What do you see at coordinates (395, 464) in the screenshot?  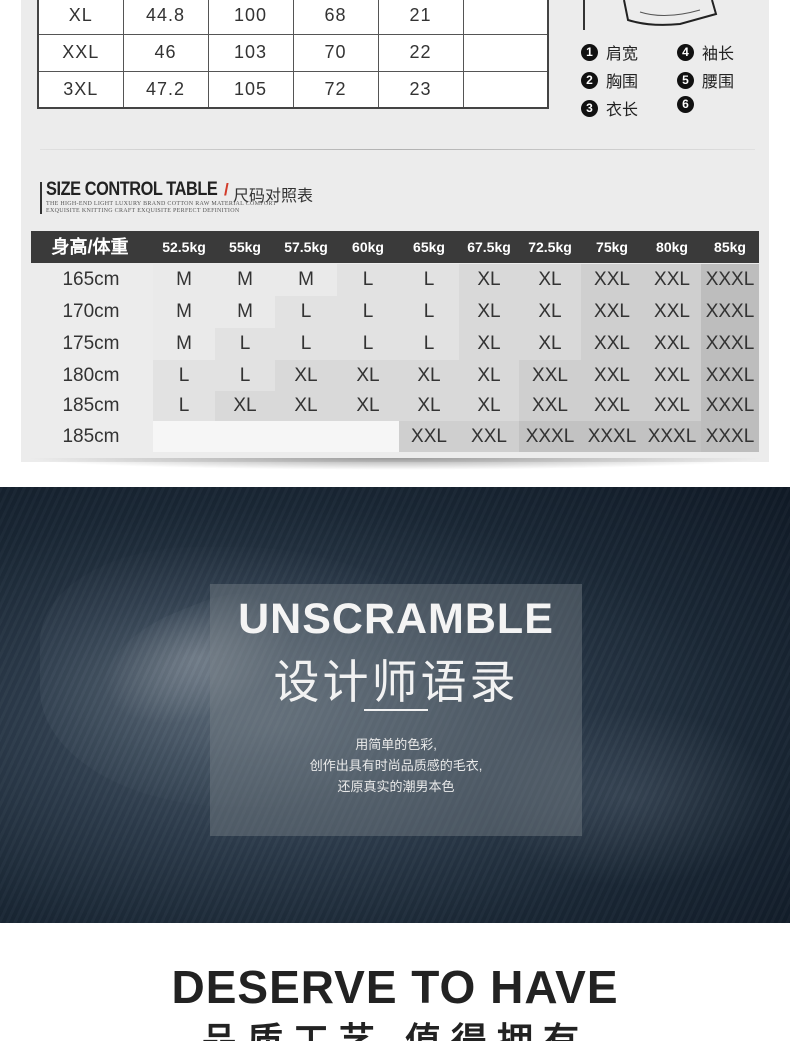 I see `panel-shadow` at bounding box center [395, 464].